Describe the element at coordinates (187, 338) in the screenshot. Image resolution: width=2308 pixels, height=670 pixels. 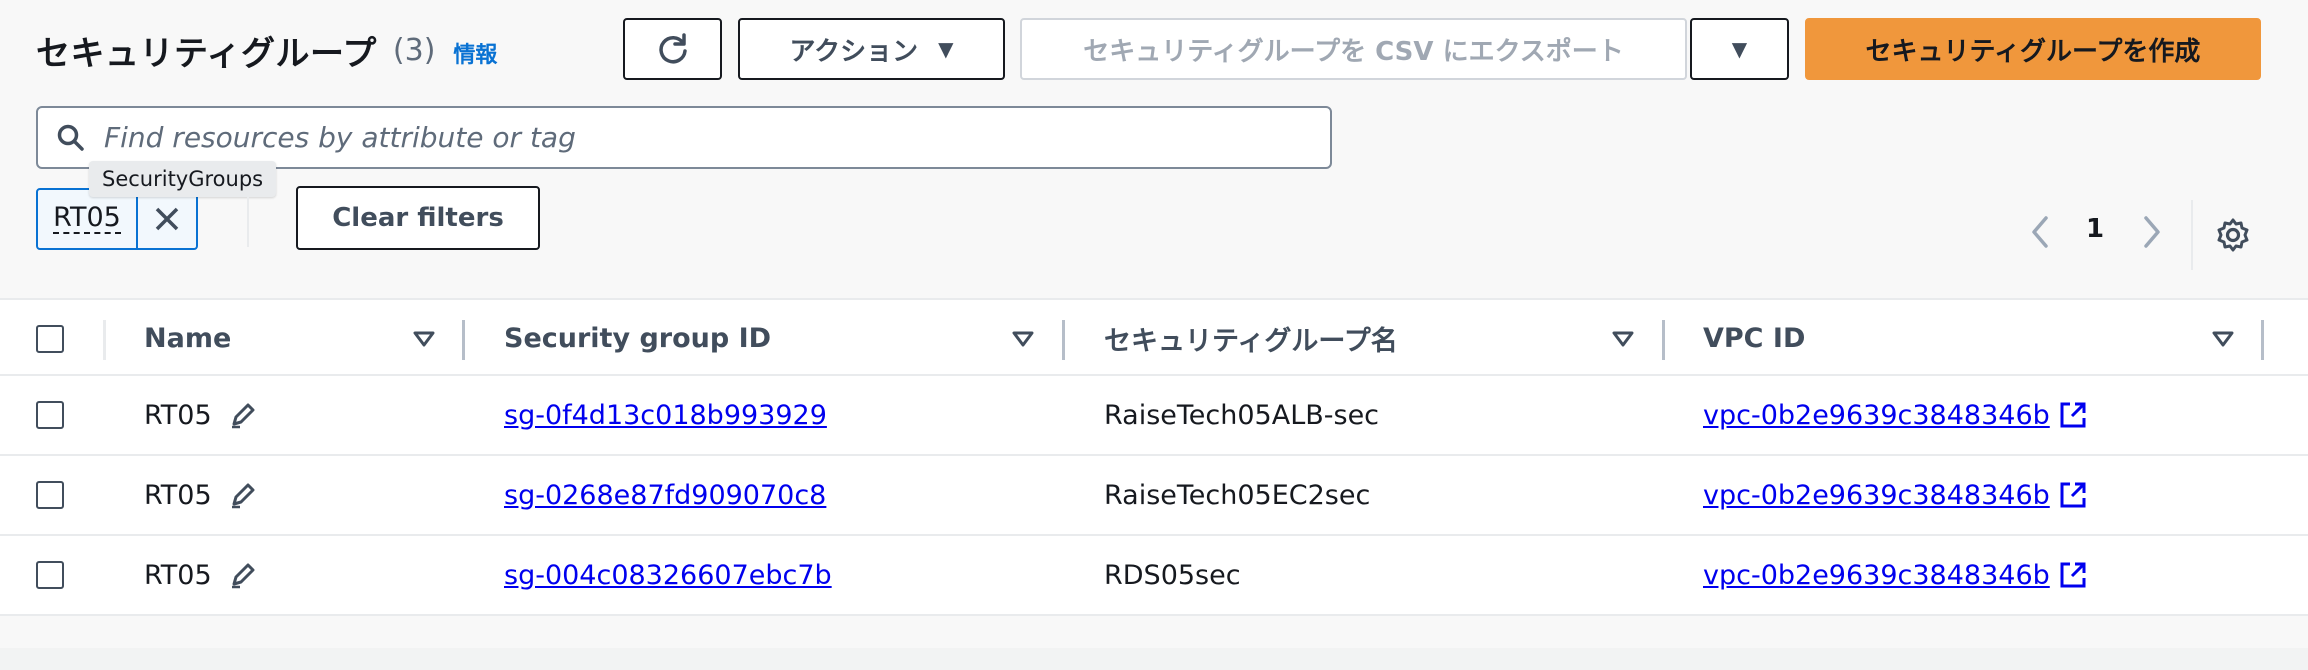
I see `column-header-name: Name` at that location.